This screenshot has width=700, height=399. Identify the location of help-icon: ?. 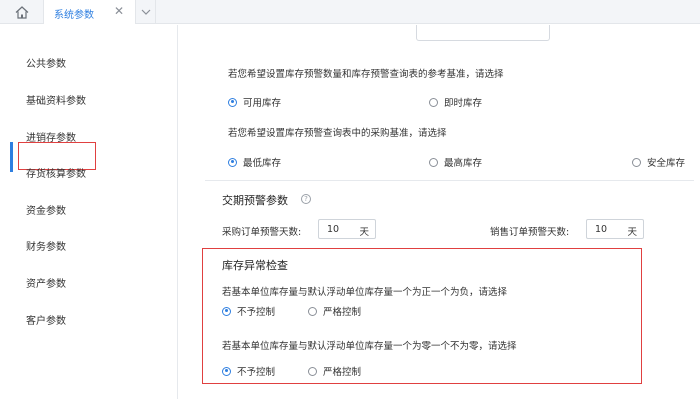
(306, 199).